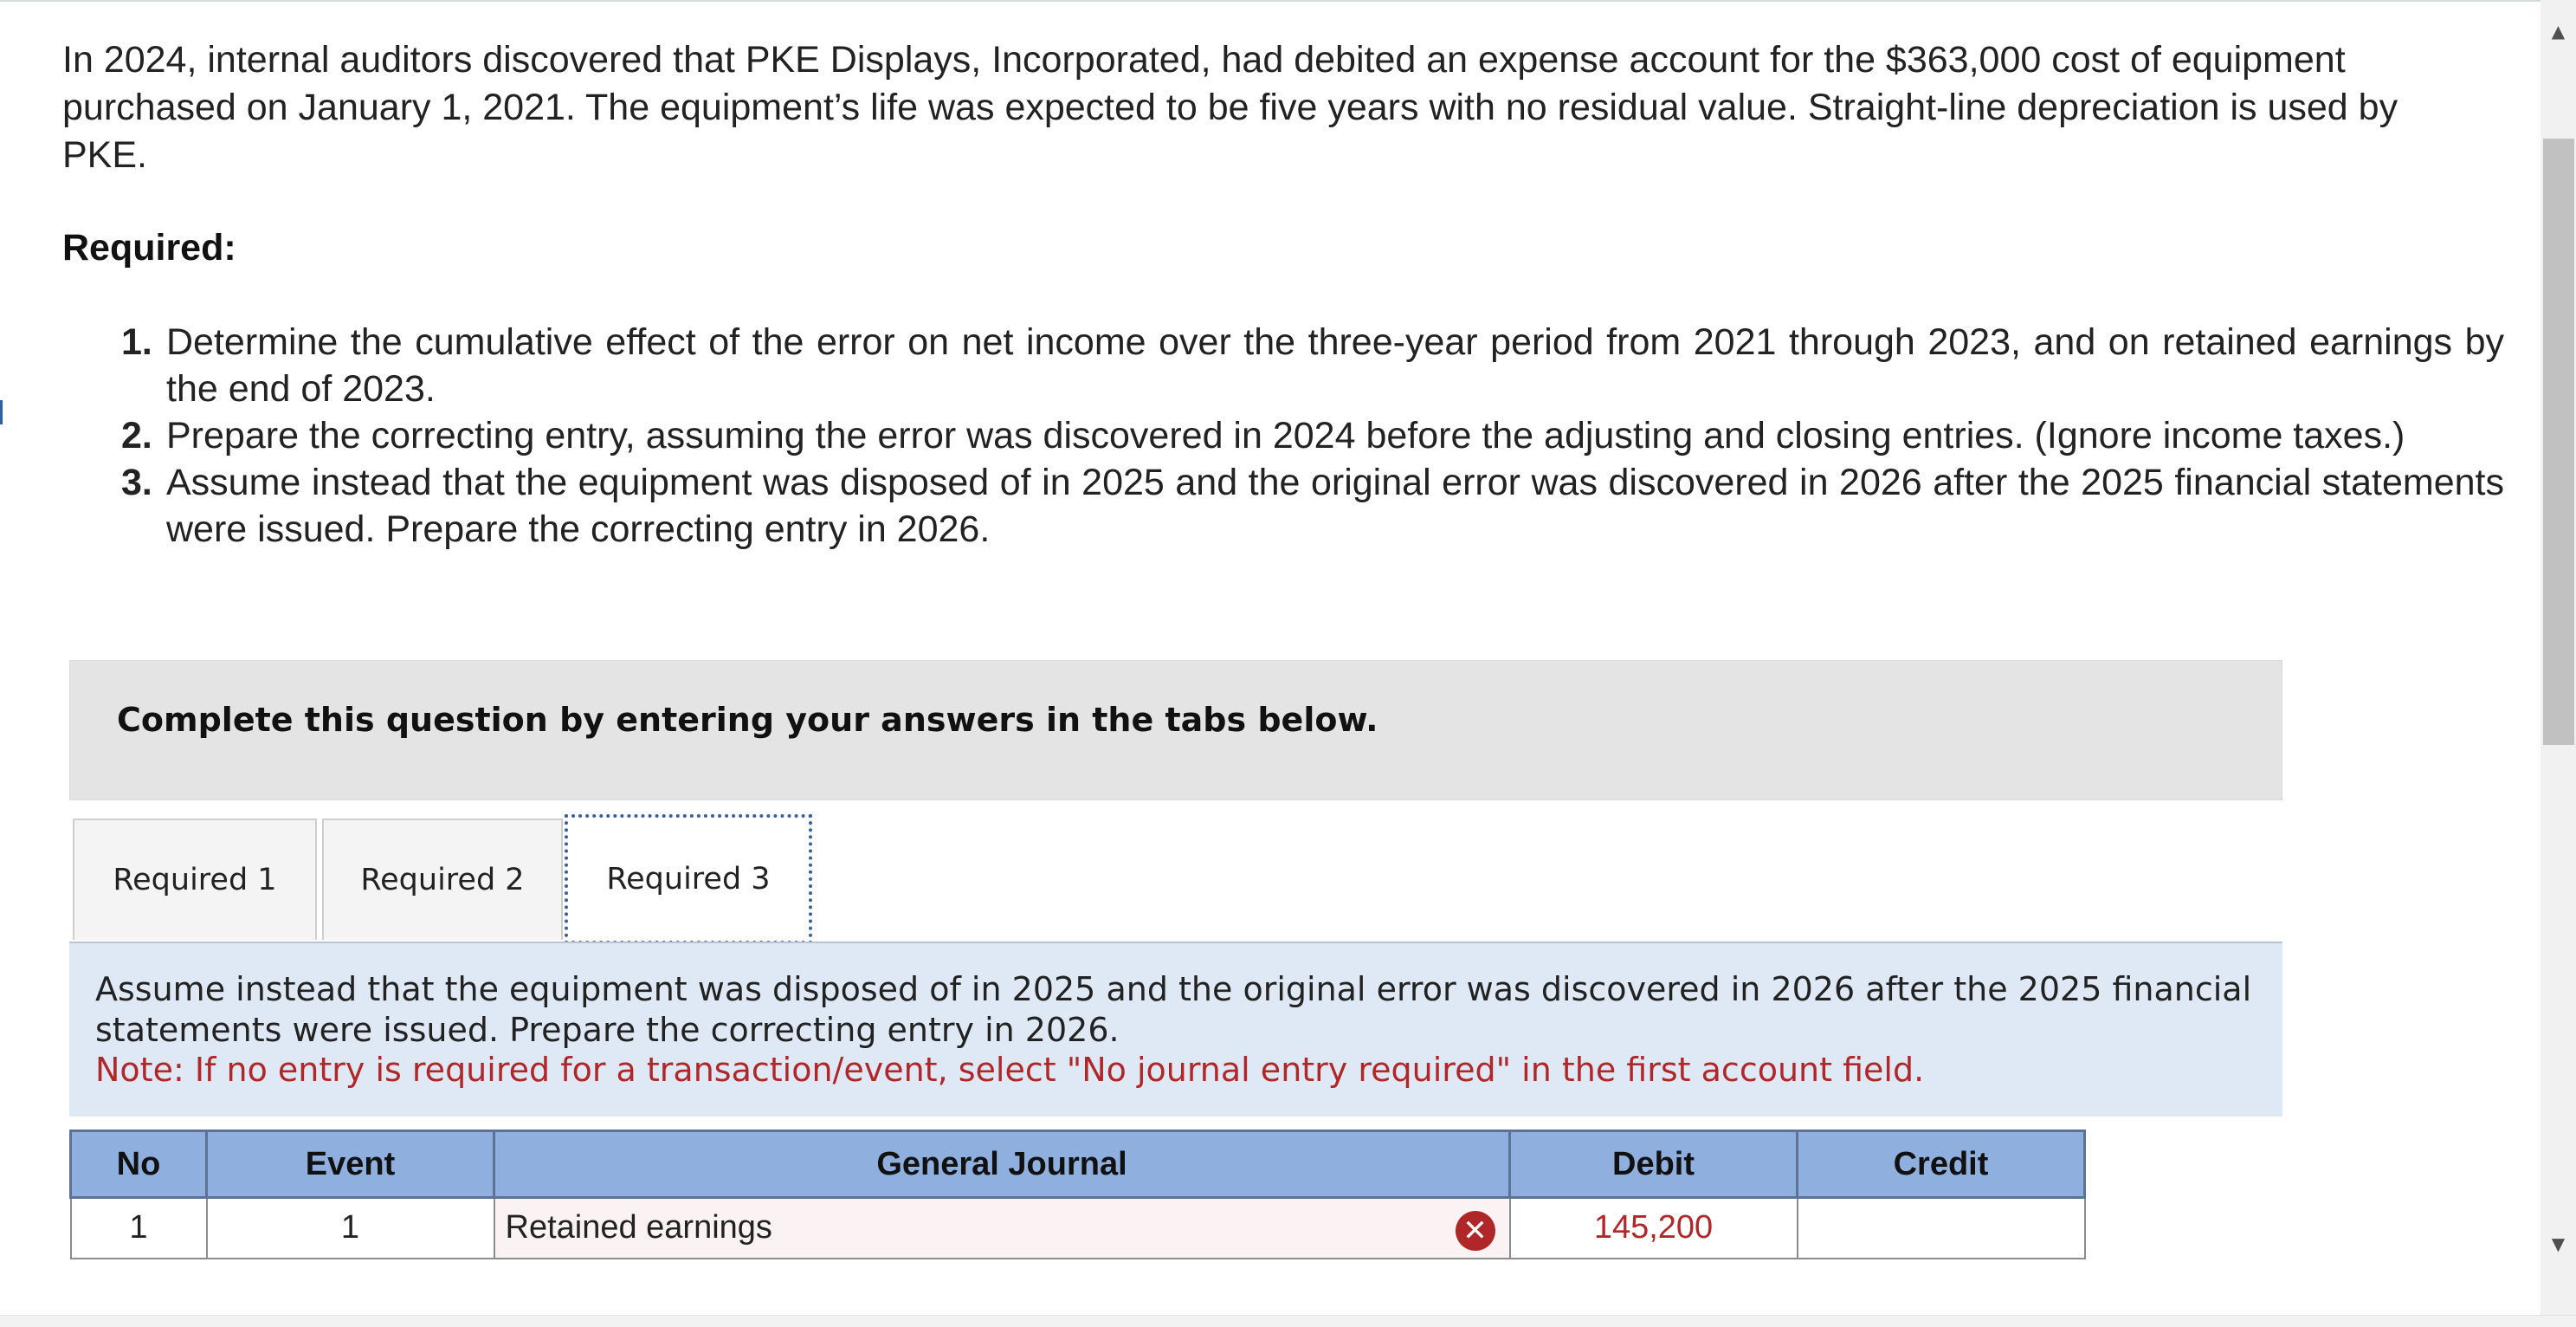 This screenshot has height=1327, width=2576. Describe the element at coordinates (138, 1164) in the screenshot. I see `header-no: No` at that location.